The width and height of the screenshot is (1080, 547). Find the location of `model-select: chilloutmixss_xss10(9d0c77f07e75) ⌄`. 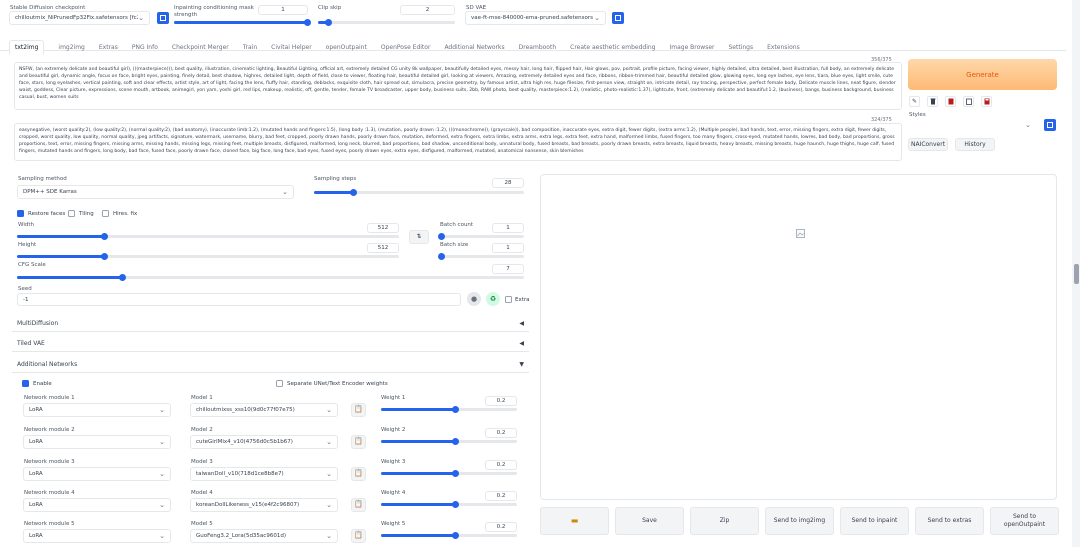

model-select: chilloutmixss_xss10(9d0c77f07e75) ⌄ is located at coordinates (264, 410).